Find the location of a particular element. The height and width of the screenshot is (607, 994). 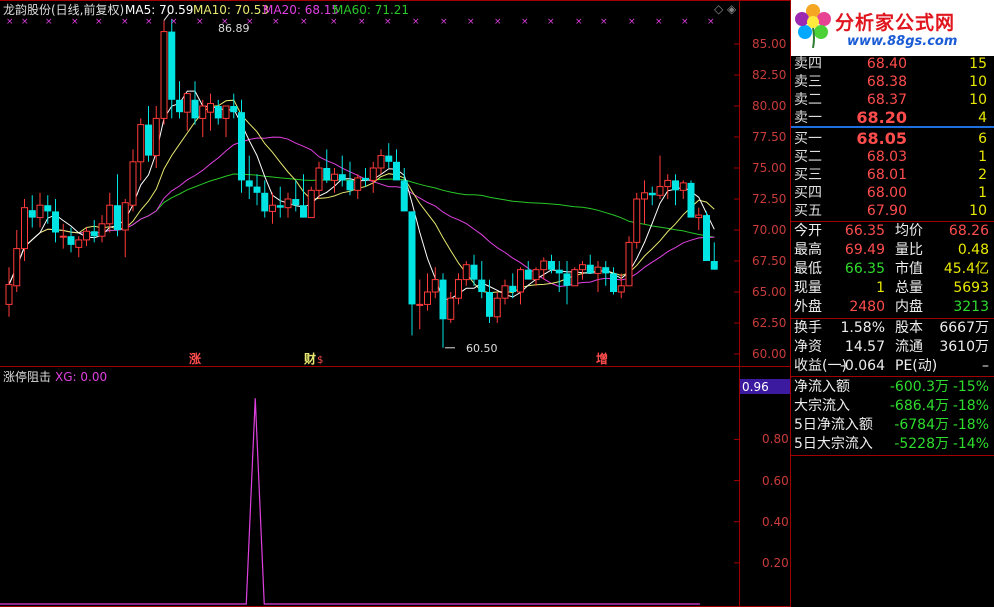

order-price: 67.90 is located at coordinates (886, 211).